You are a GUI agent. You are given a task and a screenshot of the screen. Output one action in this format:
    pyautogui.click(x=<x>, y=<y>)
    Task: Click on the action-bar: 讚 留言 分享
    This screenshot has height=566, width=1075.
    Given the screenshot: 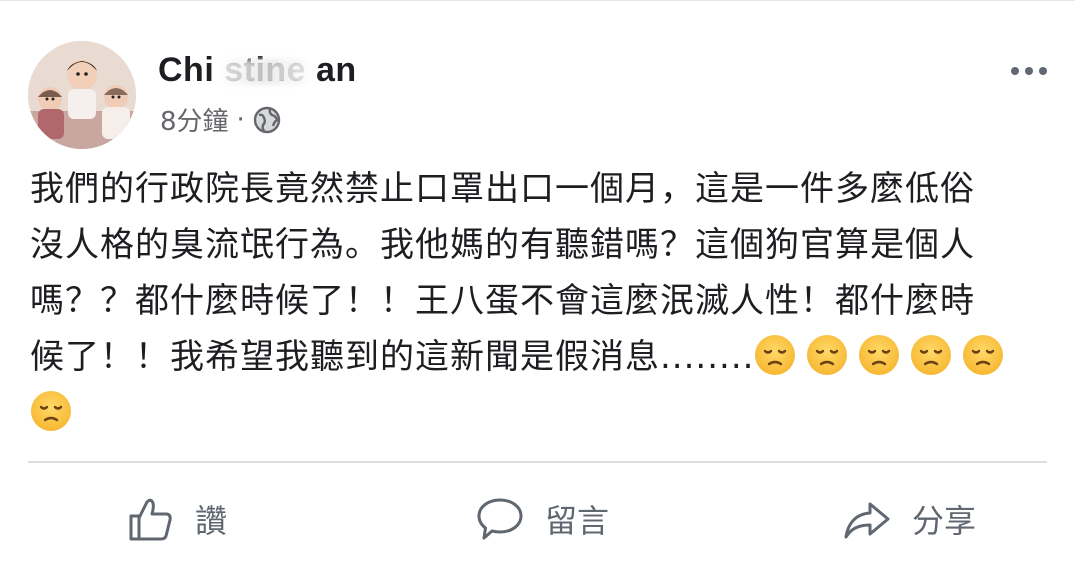 What is the action you would take?
    pyautogui.click(x=537, y=519)
    